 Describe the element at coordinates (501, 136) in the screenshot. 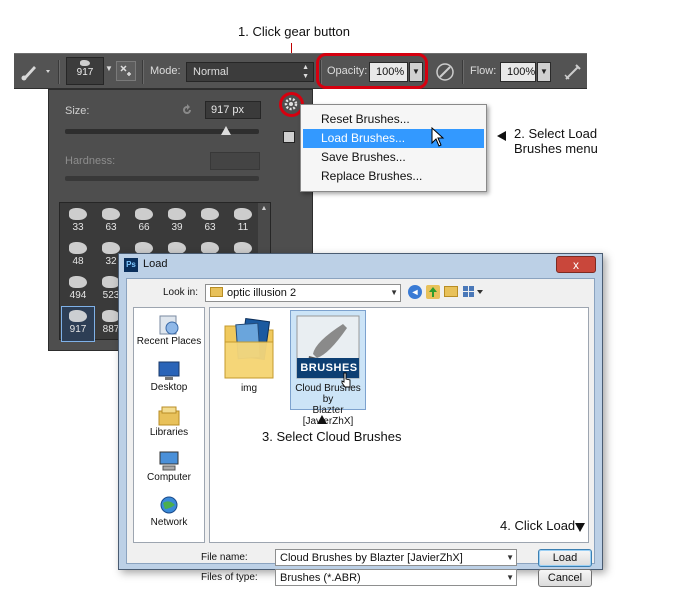

I see `step2-arrow-icon` at that location.